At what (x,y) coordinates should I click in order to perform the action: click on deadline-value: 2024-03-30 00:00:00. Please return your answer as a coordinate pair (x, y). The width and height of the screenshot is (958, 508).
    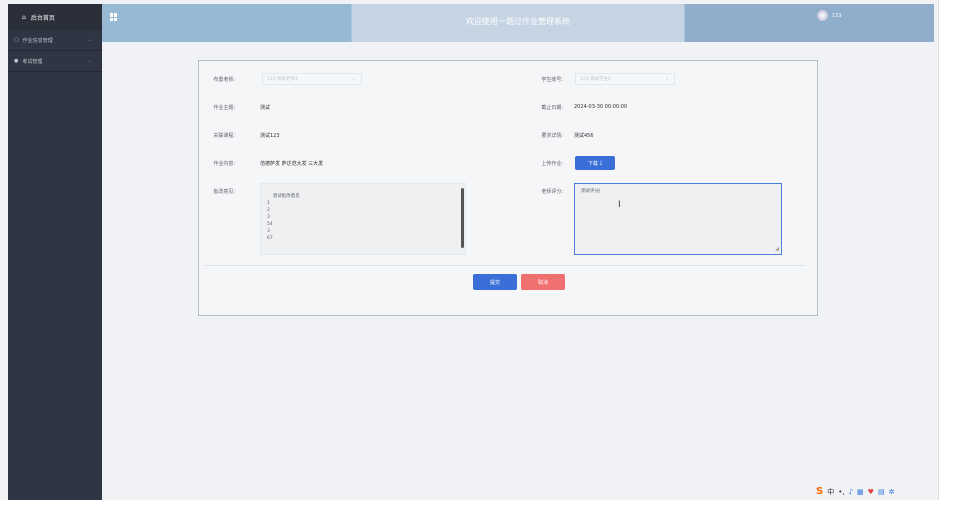
    Looking at the image, I should click on (601, 107).